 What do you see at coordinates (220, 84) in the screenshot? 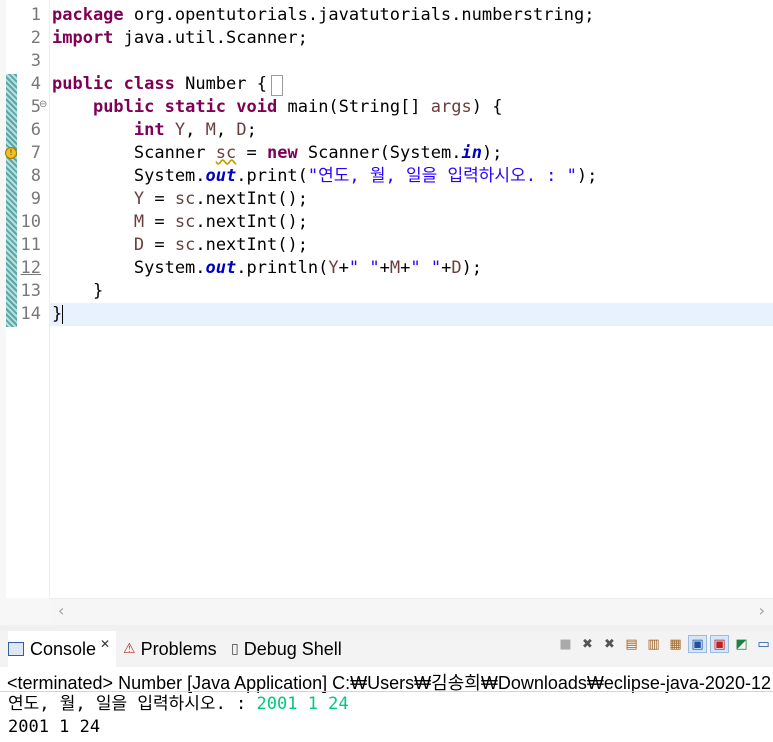
I see `code-token: Number {` at bounding box center [220, 84].